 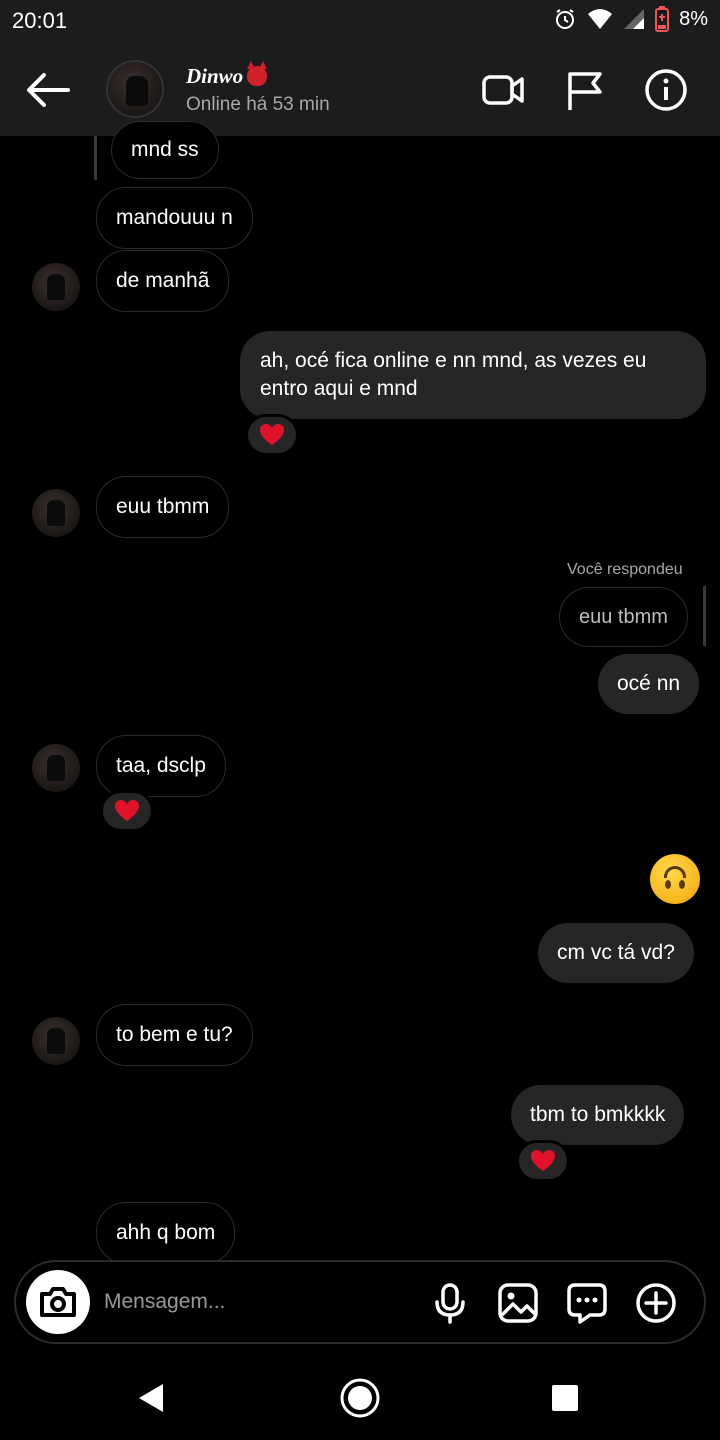 I want to click on wifi-icon, so click(x=600, y=19).